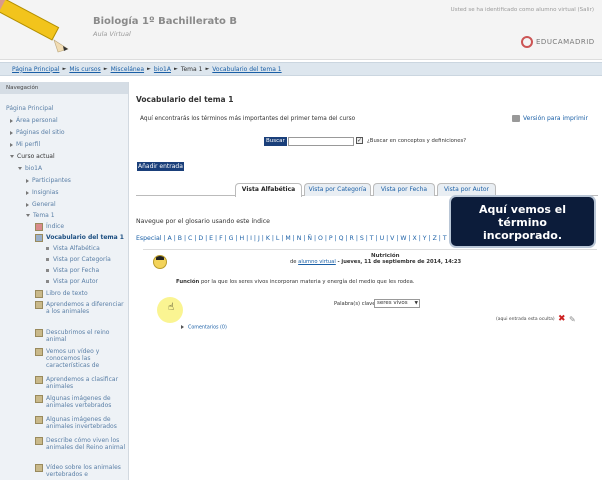 The height and width of the screenshot is (480, 602). I want to click on tutorial-callout: Aquí vemos el término incorporado., so click(522, 221).